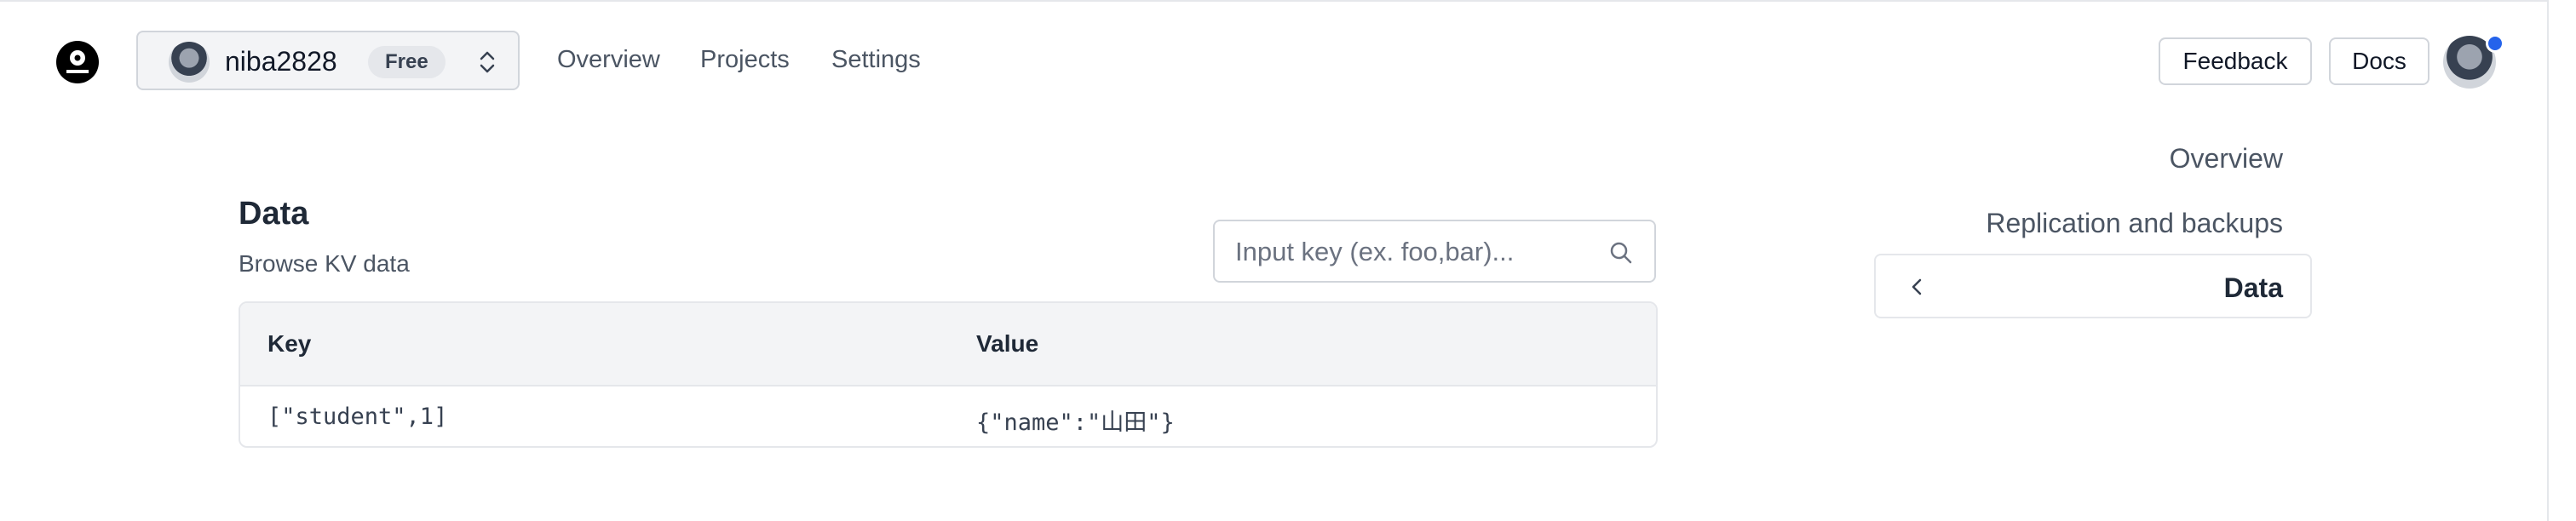 This screenshot has width=2576, height=521. What do you see at coordinates (2379, 61) in the screenshot?
I see `docs-button: Docs` at bounding box center [2379, 61].